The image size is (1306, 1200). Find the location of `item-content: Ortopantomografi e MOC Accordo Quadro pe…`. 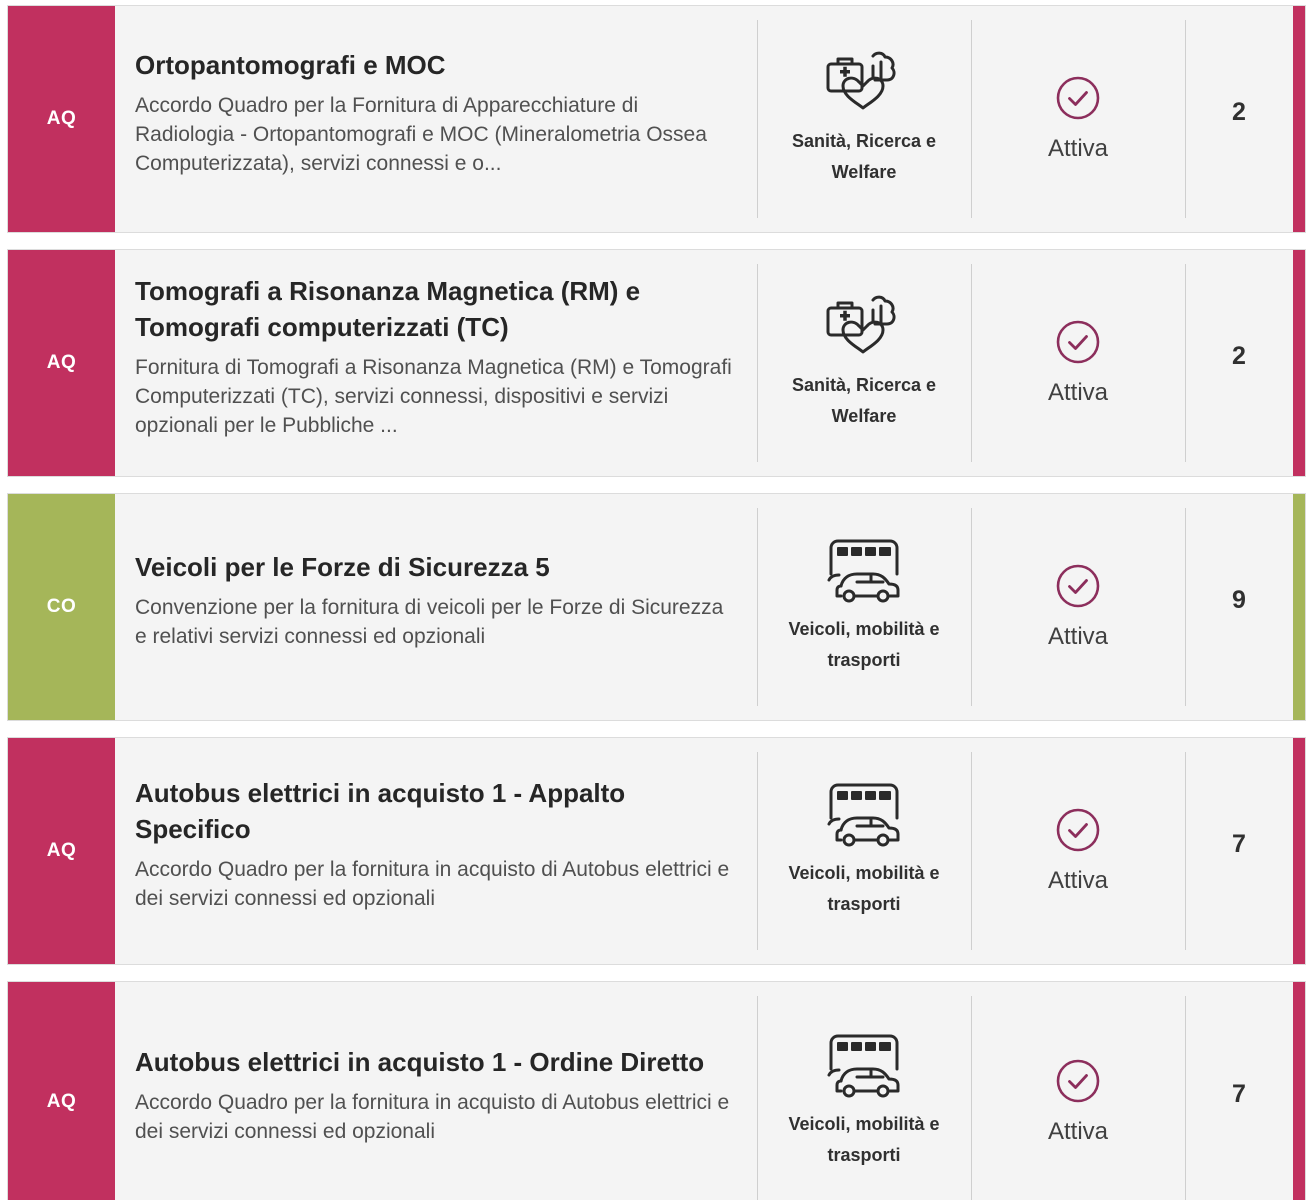

item-content: Ortopantomografi e MOC Accordo Quadro pe… is located at coordinates (436, 119).